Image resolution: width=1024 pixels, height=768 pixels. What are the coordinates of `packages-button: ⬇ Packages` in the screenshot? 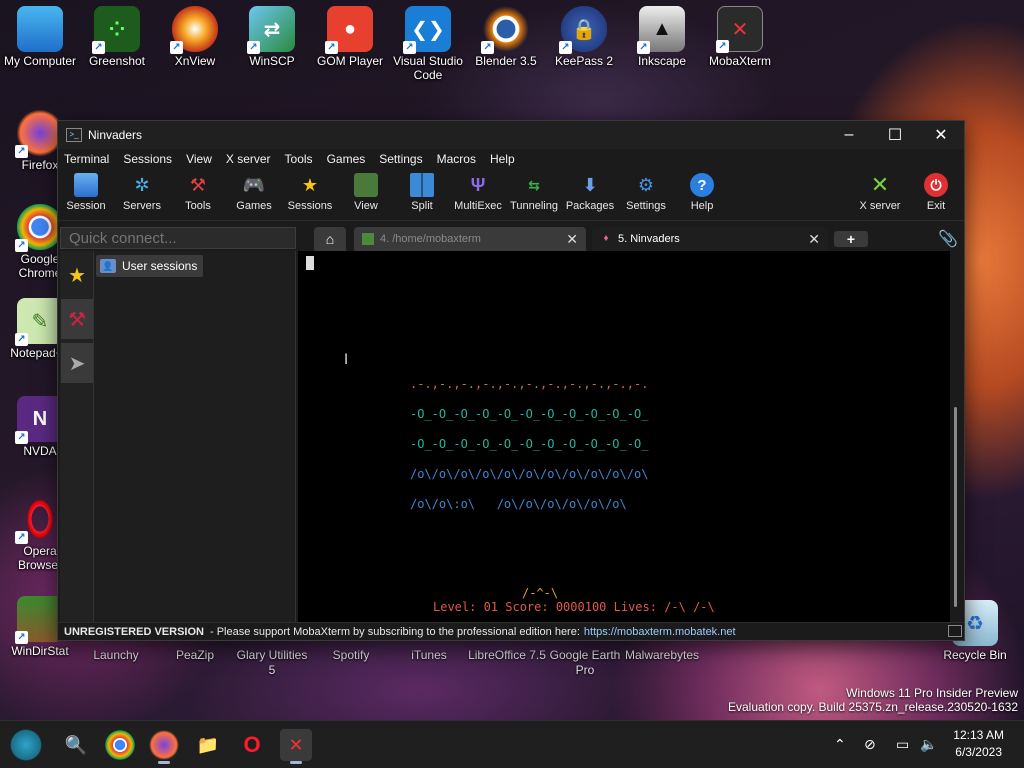 It's located at (590, 192).